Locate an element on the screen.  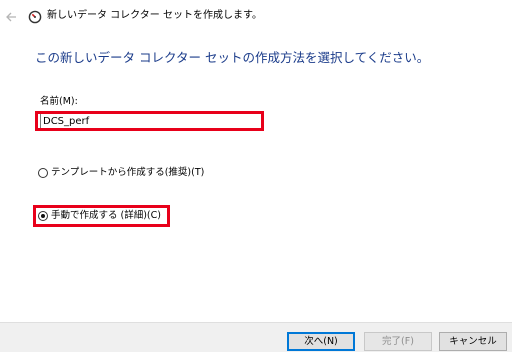
finish-button: 完了(F) is located at coordinates (398, 341).